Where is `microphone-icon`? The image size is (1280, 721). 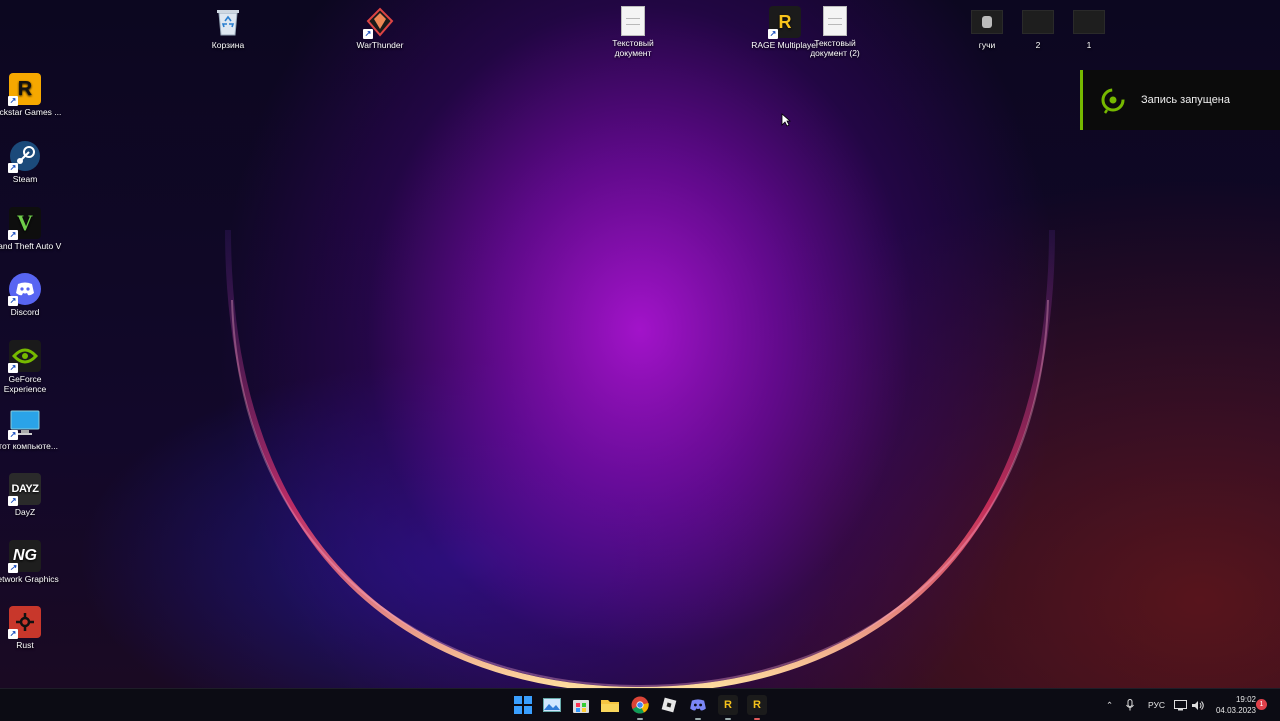
microphone-icon is located at coordinates (1130, 705).